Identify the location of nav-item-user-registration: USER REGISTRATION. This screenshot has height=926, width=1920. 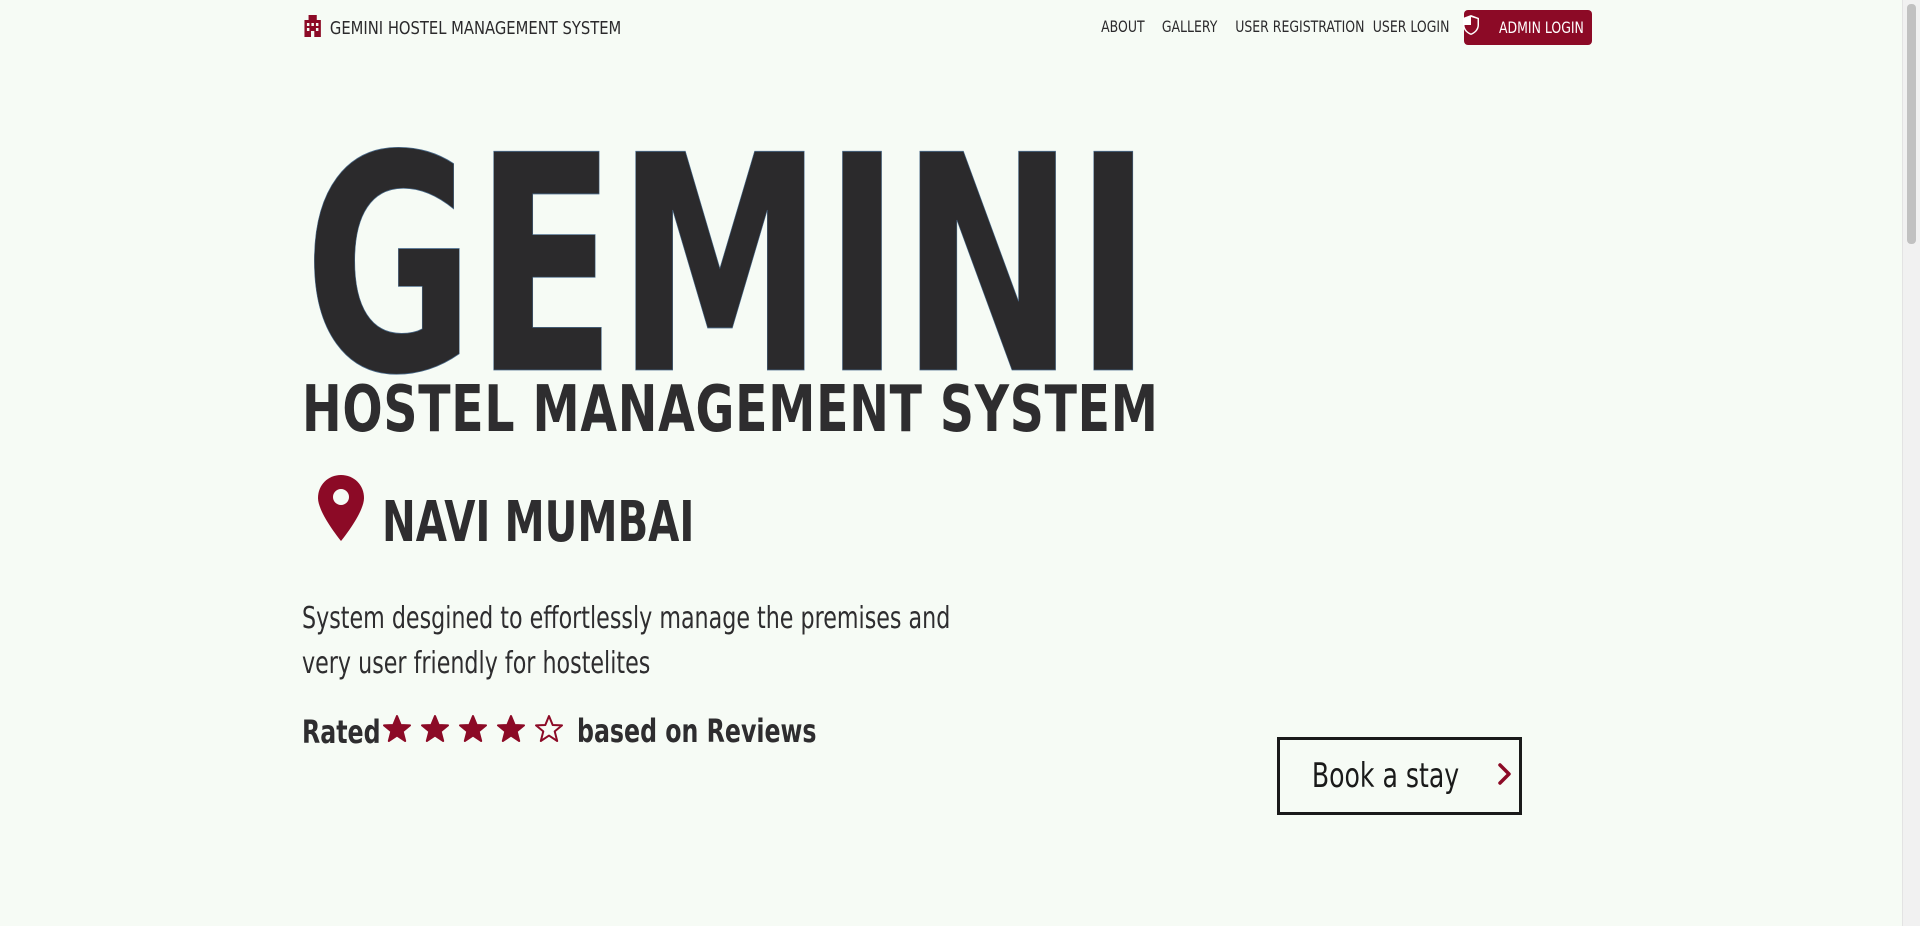
(1299, 26).